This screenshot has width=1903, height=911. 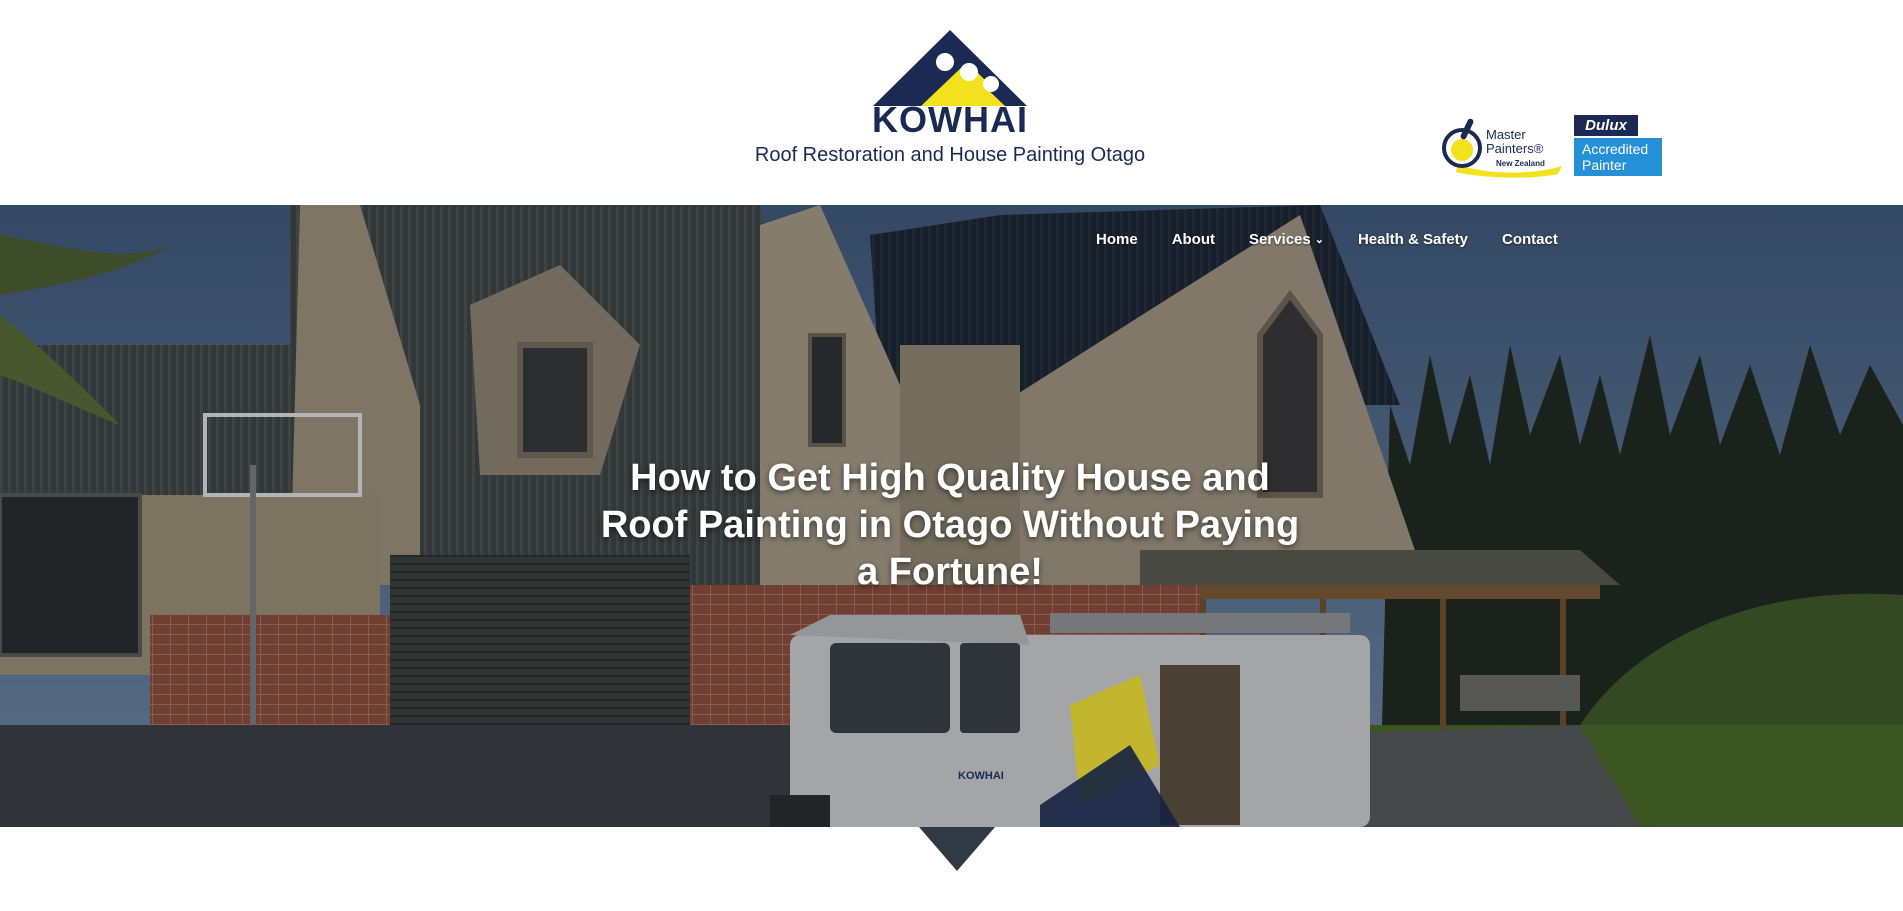 I want to click on dulux-accredited-text: Accredited Painter, so click(x=1618, y=157).